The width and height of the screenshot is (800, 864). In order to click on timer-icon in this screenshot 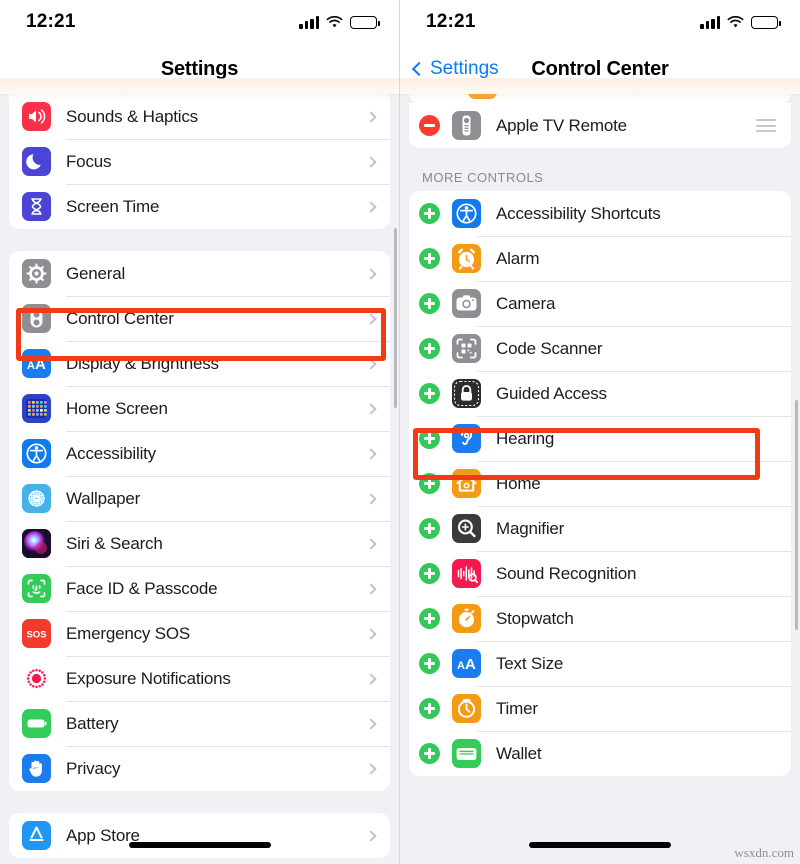, I will do `click(466, 708)`.